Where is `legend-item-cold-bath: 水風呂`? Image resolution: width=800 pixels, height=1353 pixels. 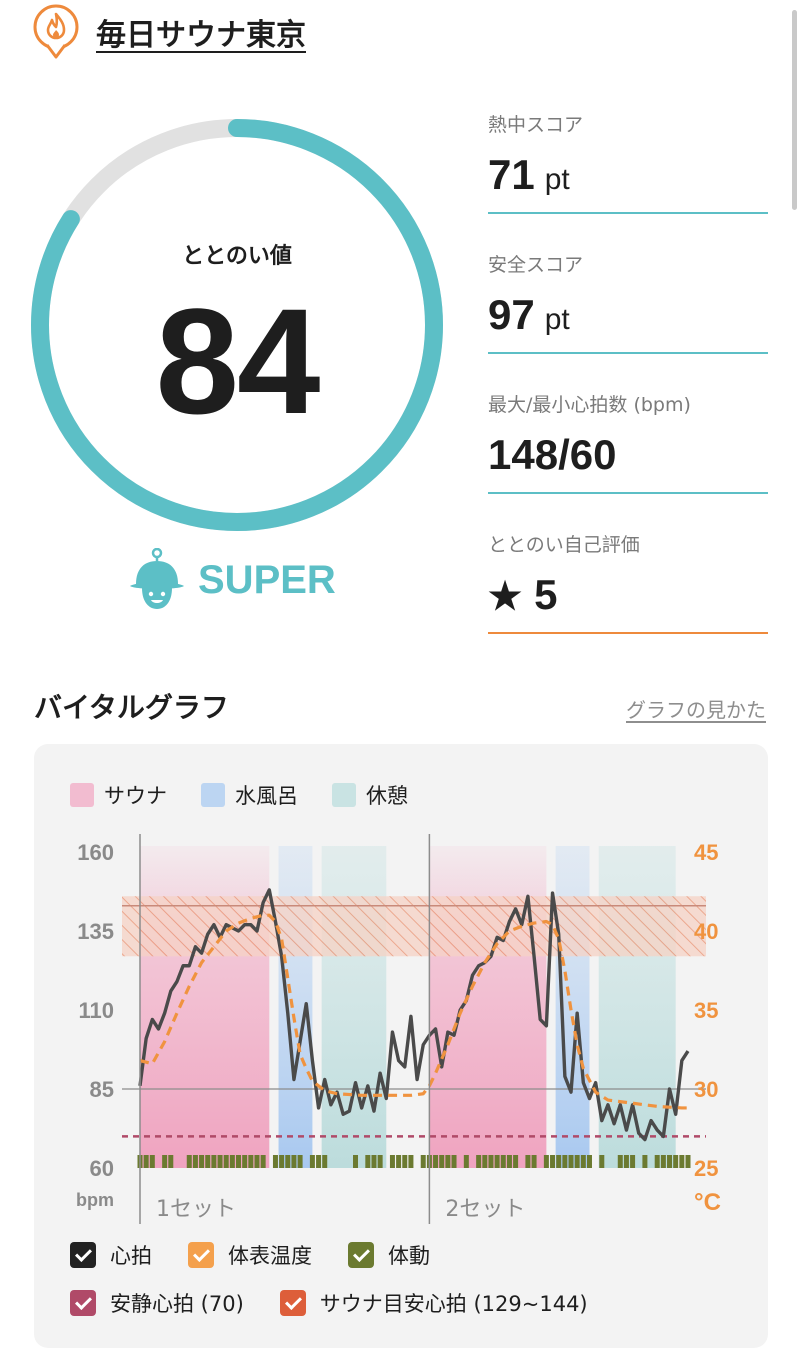
legend-item-cold-bath: 水風呂 is located at coordinates (249, 795).